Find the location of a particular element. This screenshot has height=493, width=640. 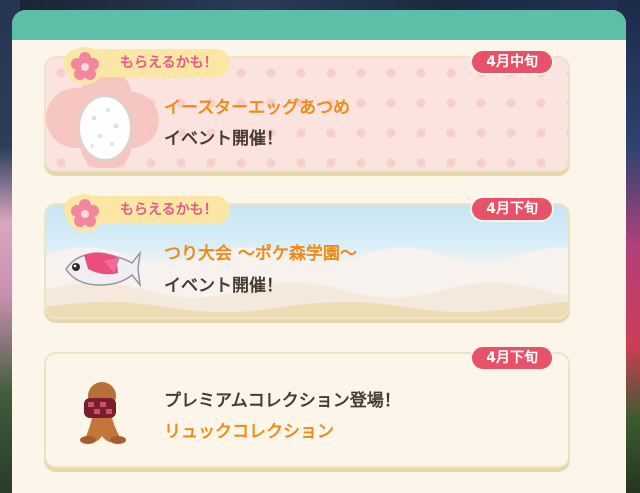

fish-icon is located at coordinates (101, 271).